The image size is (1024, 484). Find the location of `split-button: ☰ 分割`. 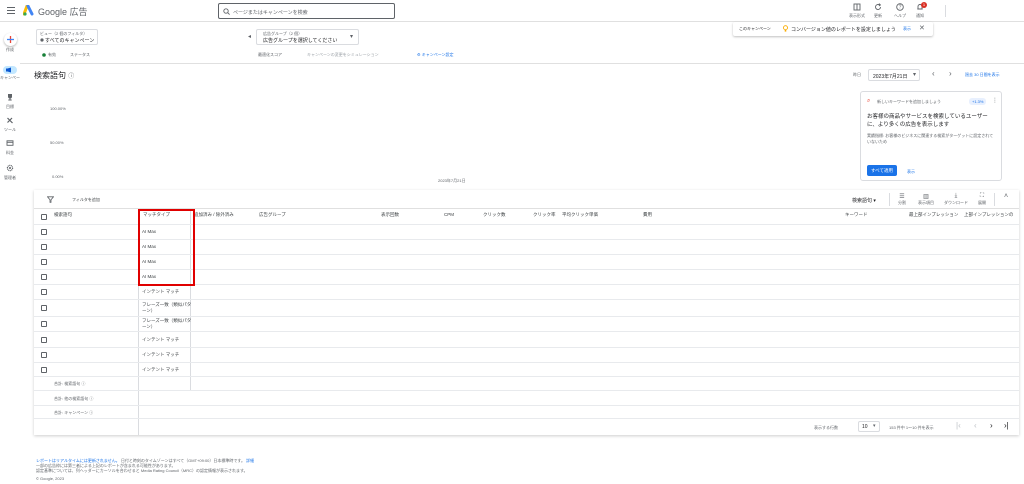

split-button: ☰ 分割 is located at coordinates (902, 199).